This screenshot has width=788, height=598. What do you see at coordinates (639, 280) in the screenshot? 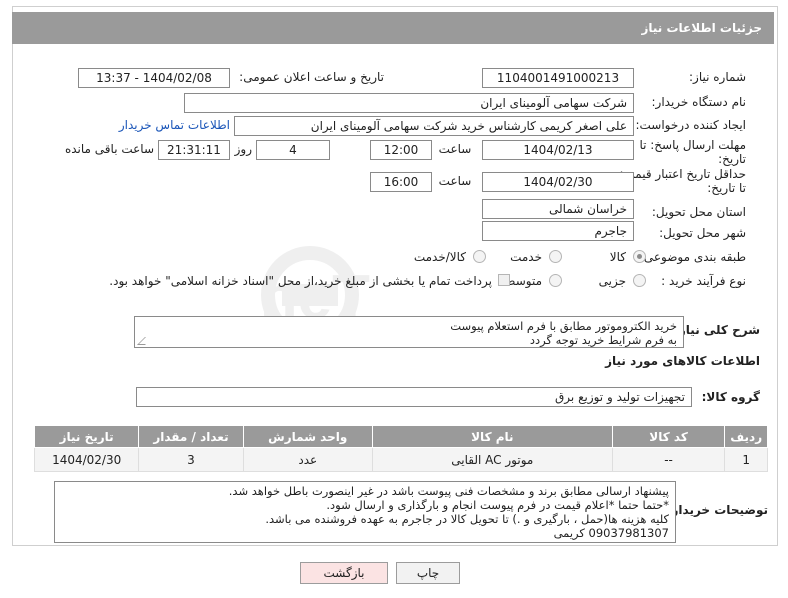
I see `purchase-radio-minor` at bounding box center [639, 280].